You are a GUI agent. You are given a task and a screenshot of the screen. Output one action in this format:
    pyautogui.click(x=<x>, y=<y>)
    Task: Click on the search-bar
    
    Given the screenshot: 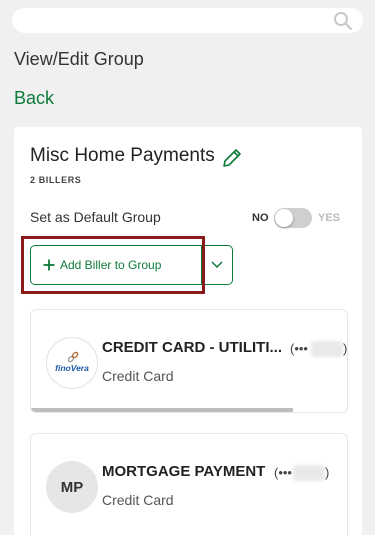 What is the action you would take?
    pyautogui.click(x=187, y=20)
    